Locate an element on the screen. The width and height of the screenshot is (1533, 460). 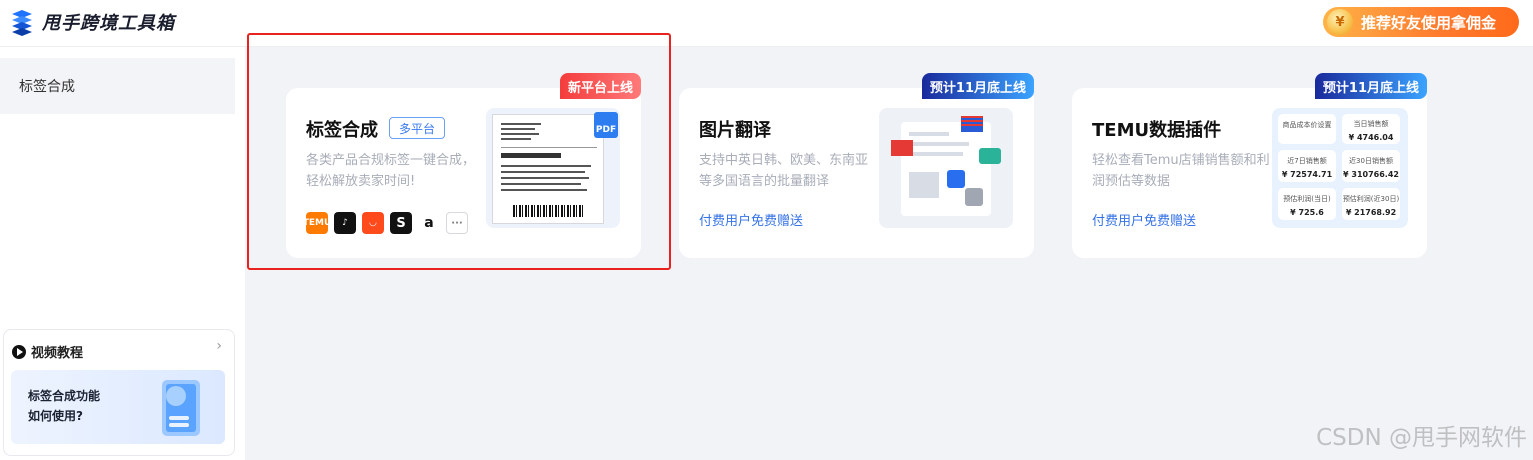
tutorial-title: 视频教程 is located at coordinates (57, 353).